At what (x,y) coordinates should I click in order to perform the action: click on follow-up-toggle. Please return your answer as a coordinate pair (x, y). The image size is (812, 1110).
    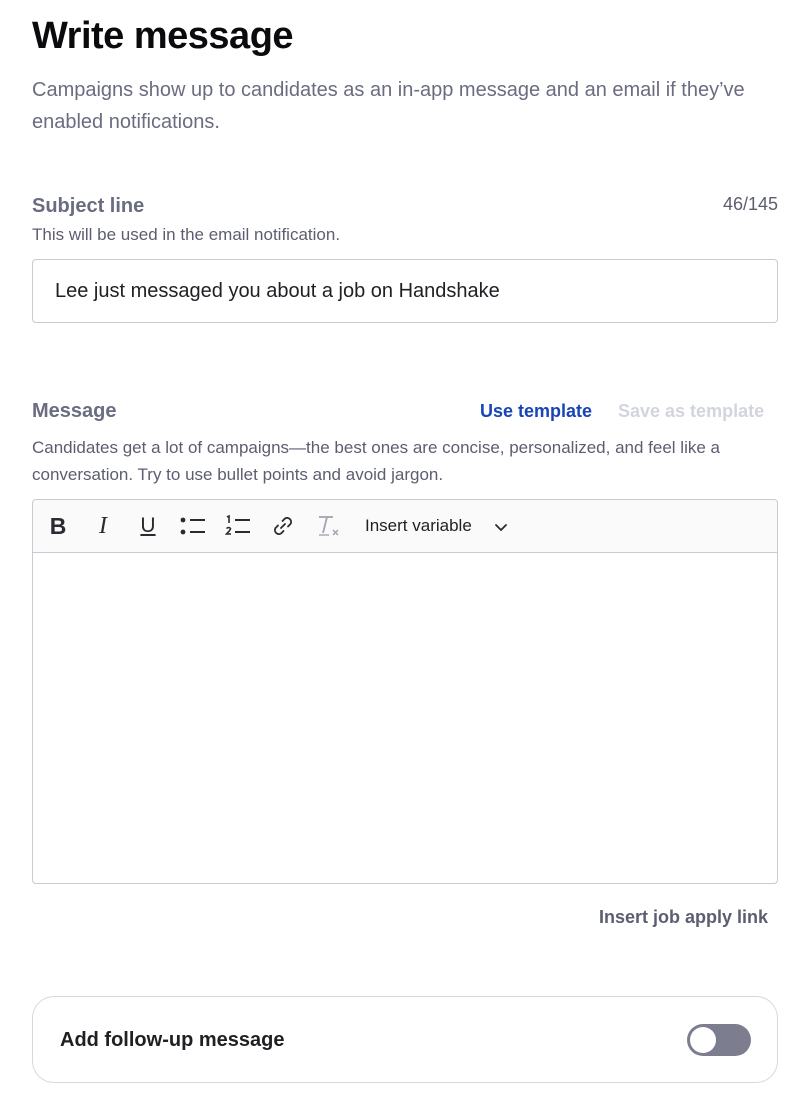
    Looking at the image, I should click on (719, 1040).